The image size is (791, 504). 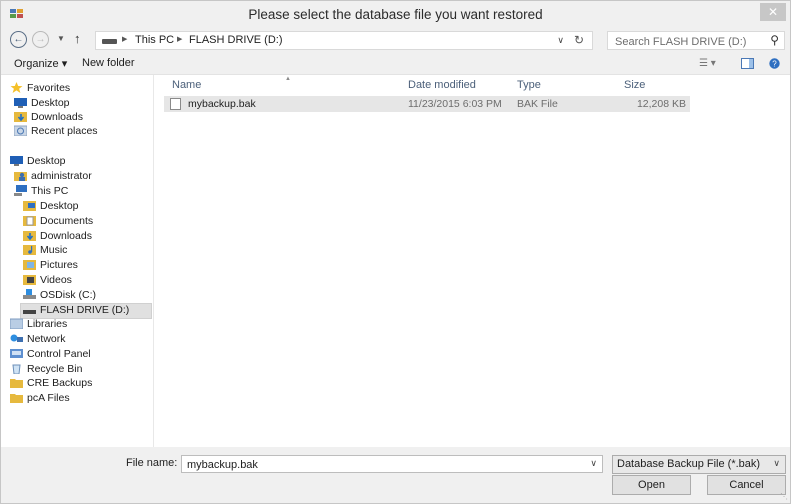 What do you see at coordinates (236, 40) in the screenshot?
I see `breadcrumb-flash-drive: FLASH DRIVE (D:)` at bounding box center [236, 40].